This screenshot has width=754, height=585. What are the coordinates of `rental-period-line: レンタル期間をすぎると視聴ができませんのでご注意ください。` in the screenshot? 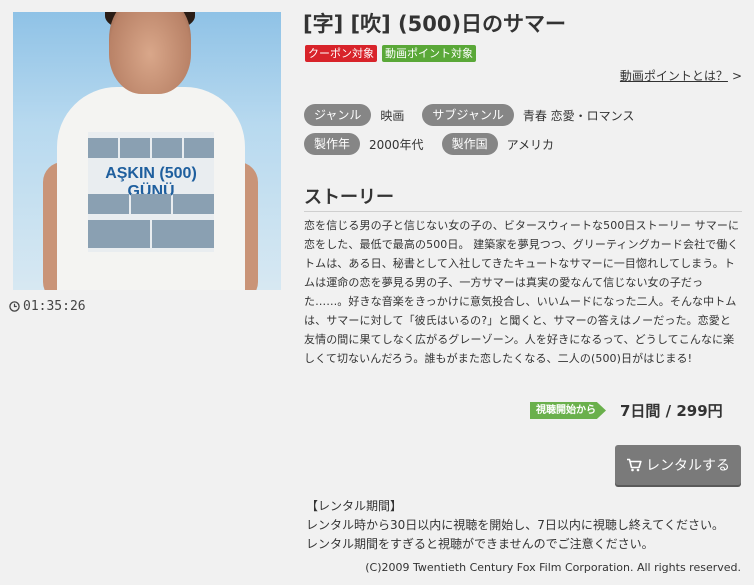 It's located at (480, 544).